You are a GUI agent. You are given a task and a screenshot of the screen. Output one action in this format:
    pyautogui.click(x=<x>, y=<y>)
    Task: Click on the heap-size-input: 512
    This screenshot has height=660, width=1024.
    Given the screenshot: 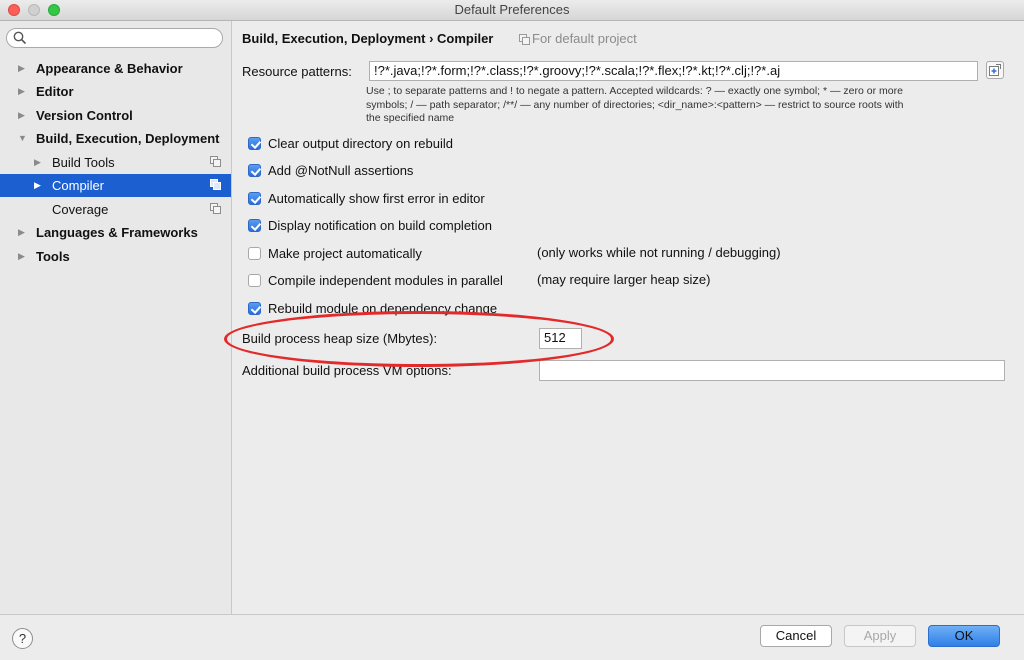 What is the action you would take?
    pyautogui.click(x=560, y=338)
    